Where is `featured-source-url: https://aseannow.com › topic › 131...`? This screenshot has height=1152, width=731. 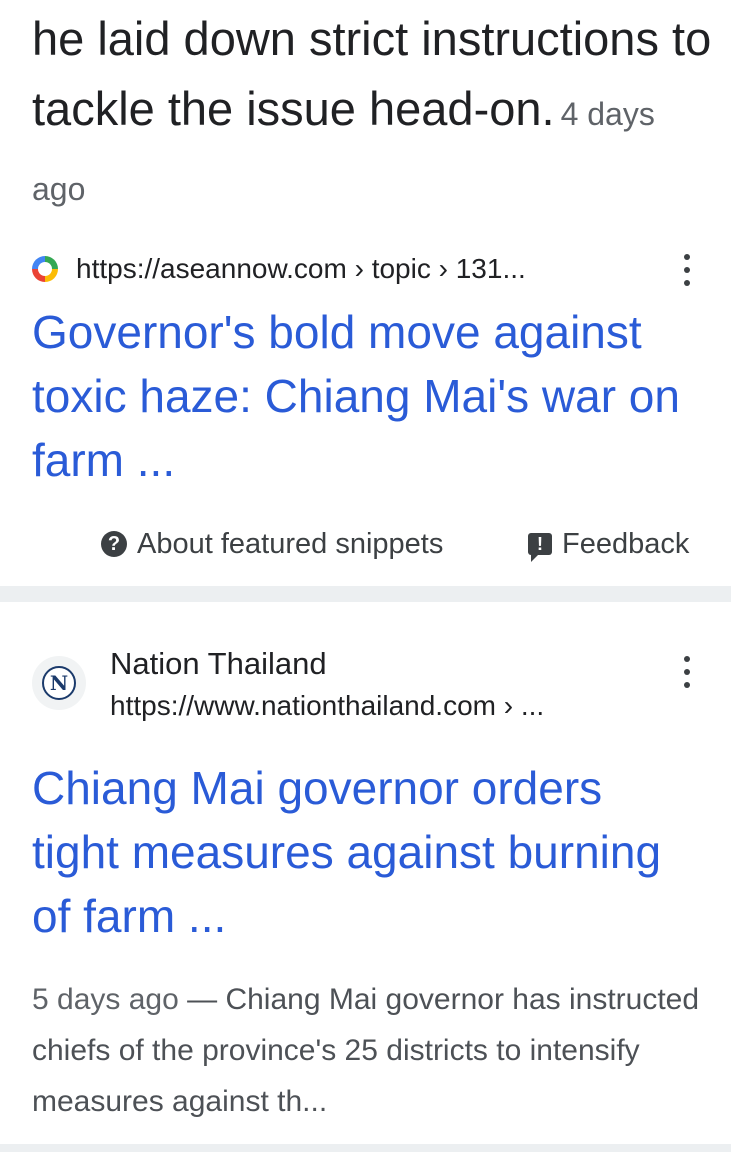 featured-source-url: https://aseannow.com › topic › 131... is located at coordinates (301, 269).